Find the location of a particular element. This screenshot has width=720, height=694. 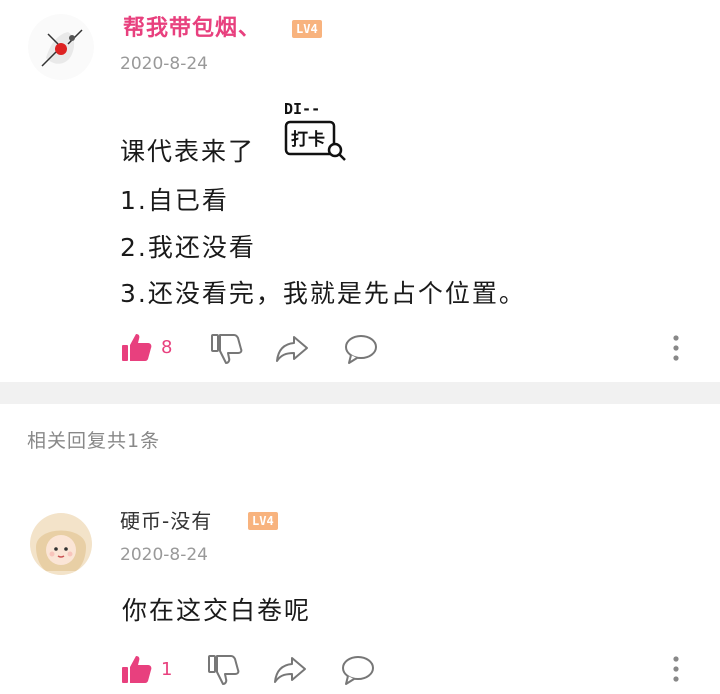

comment-line: 1.自已看 is located at coordinates (174, 200).